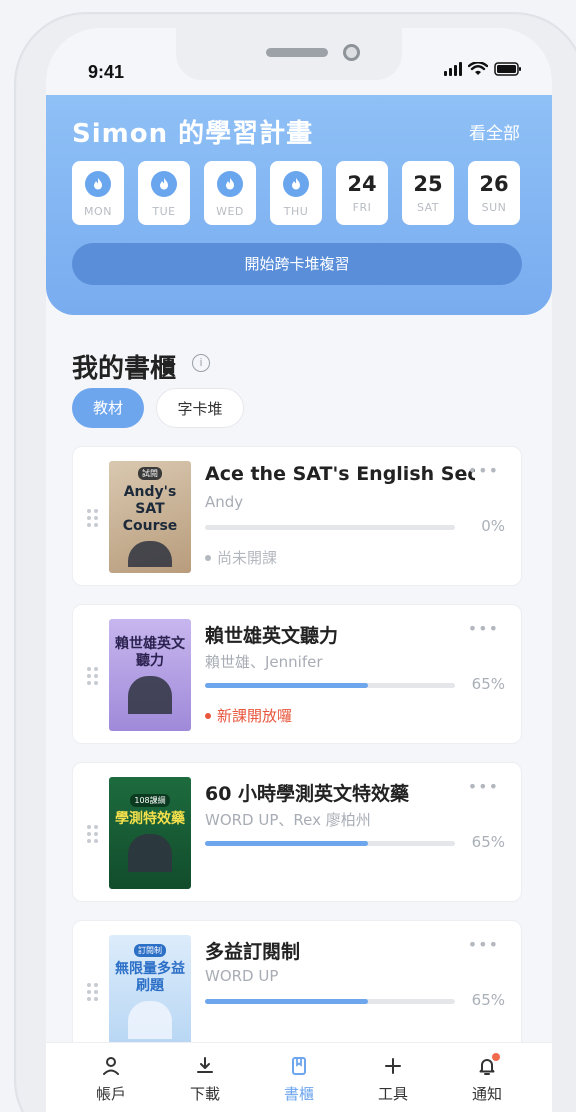 This screenshot has height=1112, width=576. I want to click on bookshelf-icon, so click(299, 1066).